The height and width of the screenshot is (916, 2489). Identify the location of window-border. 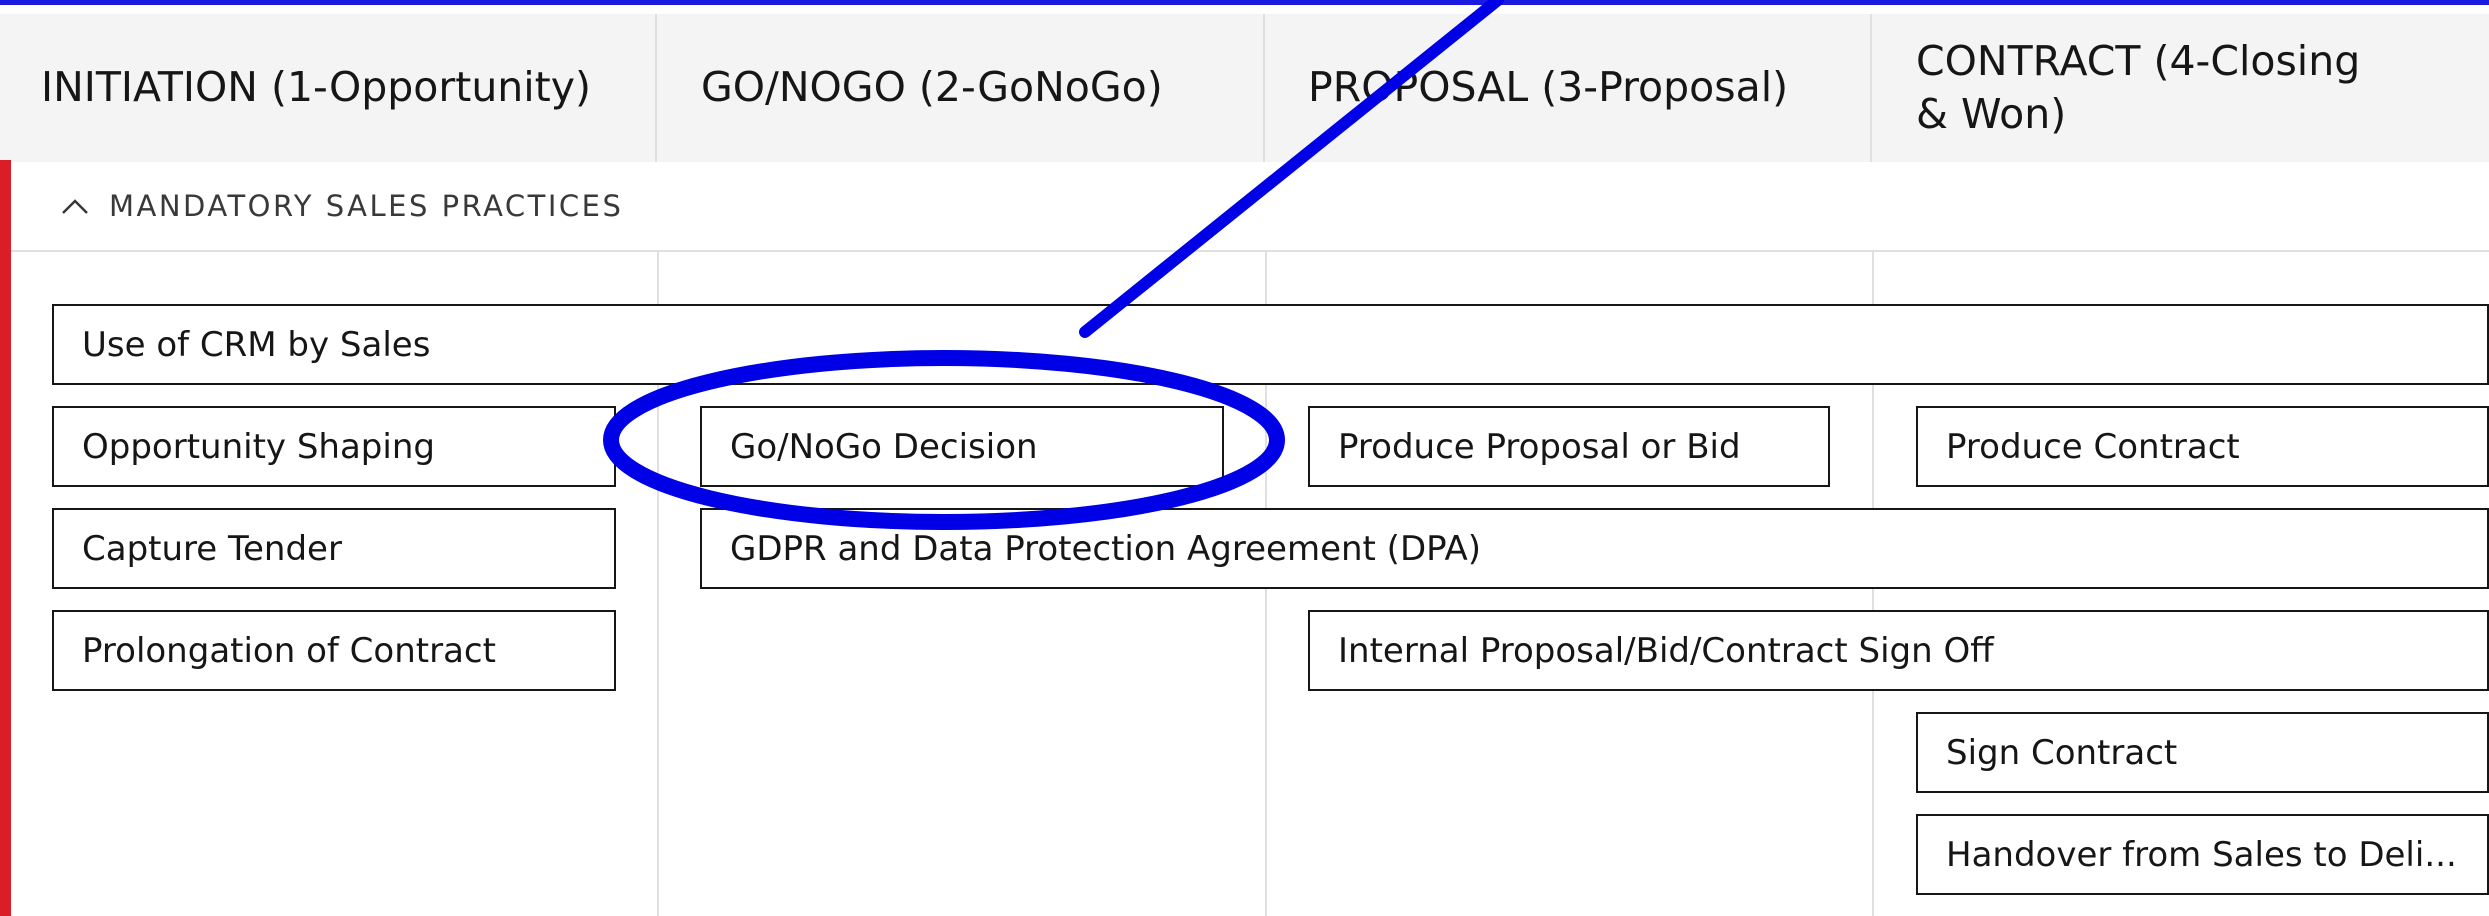
(1244, 2).